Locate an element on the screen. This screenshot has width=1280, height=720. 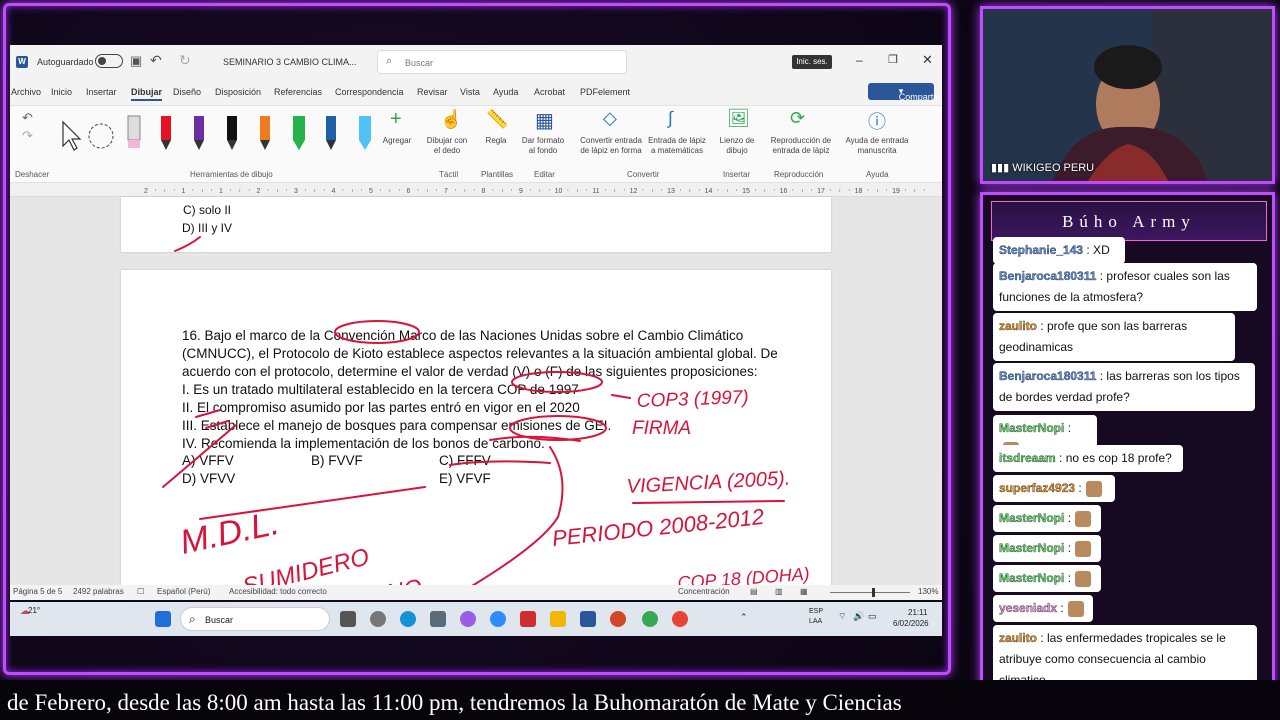
tab-referencias: Referencias is located at coordinates (298, 92).